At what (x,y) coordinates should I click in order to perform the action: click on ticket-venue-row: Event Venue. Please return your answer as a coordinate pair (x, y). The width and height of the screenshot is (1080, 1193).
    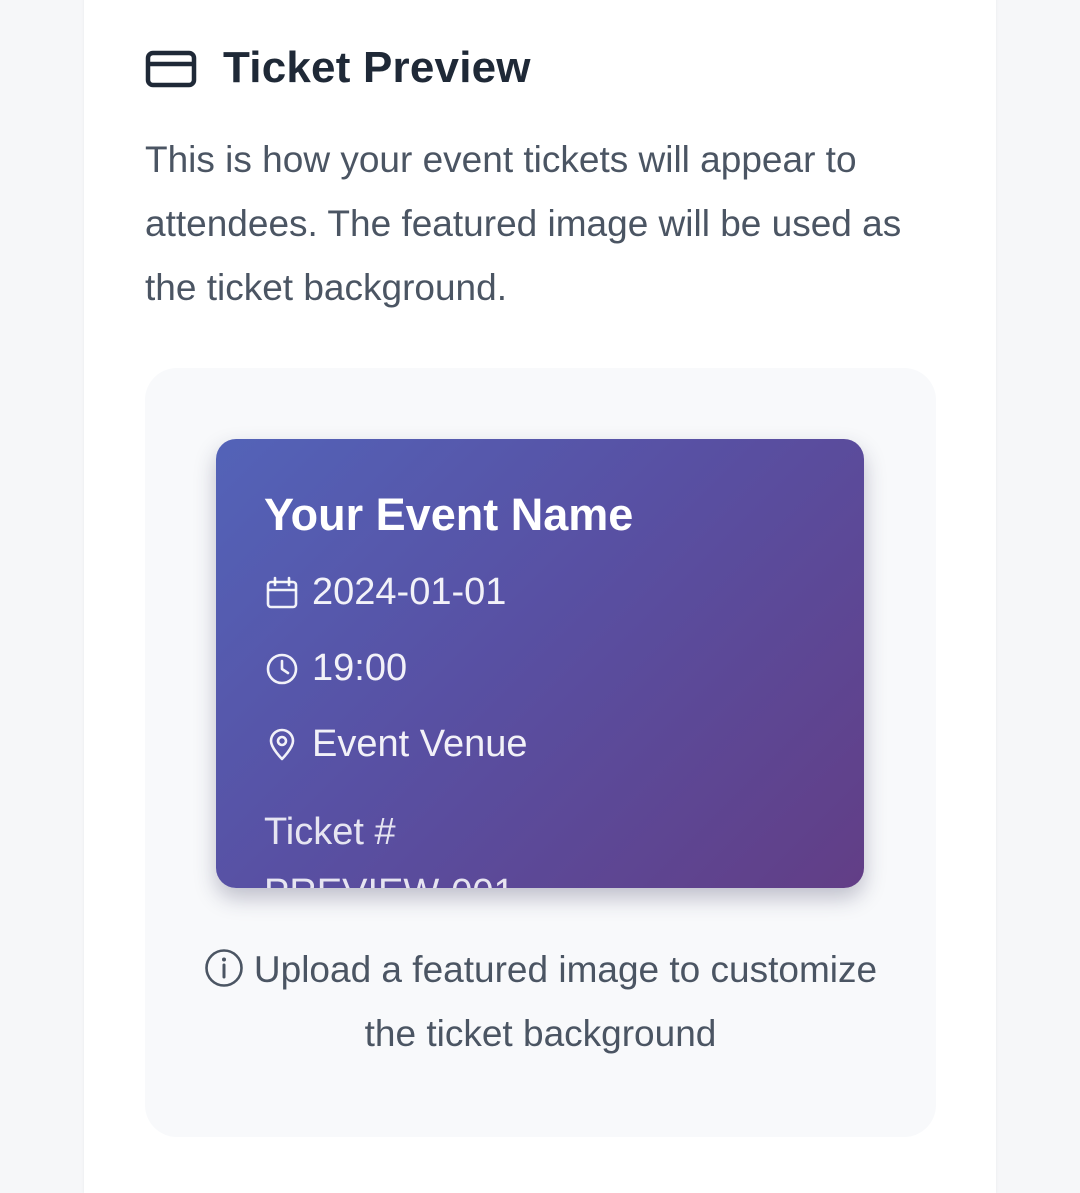
    Looking at the image, I should click on (396, 744).